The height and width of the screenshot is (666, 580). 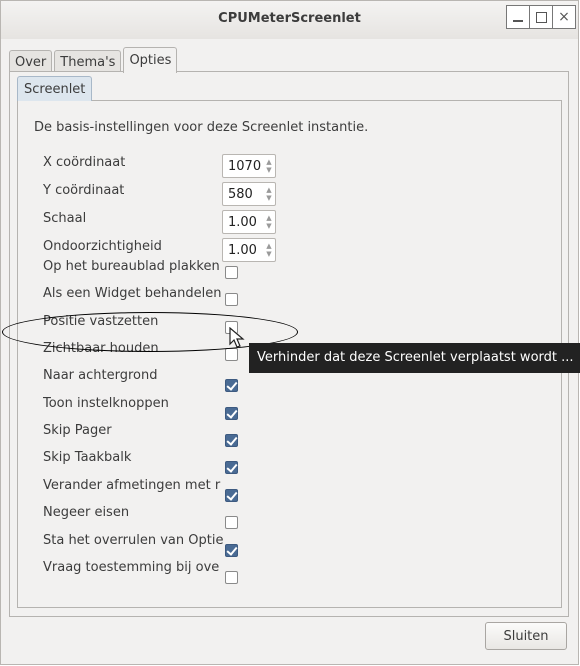 I want to click on window-title: CPUMeterScreenlet, so click(x=289, y=18).